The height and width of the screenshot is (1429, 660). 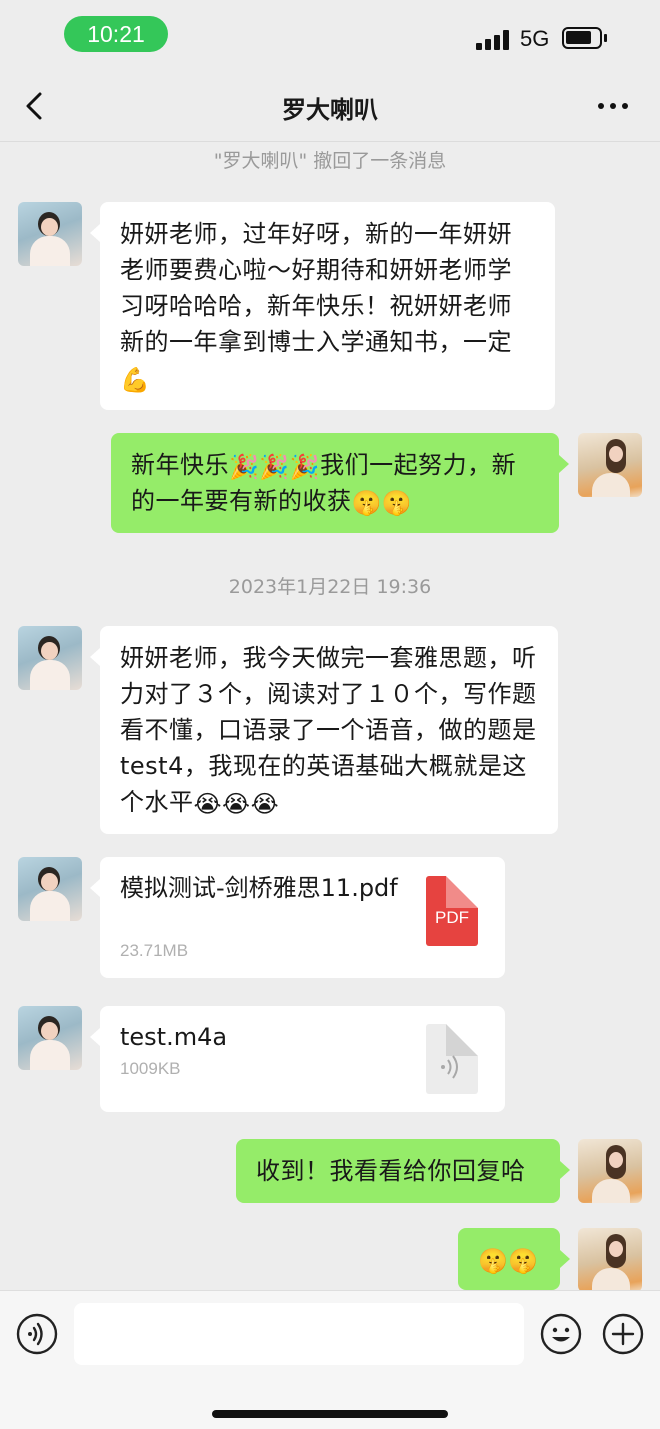 I want to click on pdf-file-icon: PDF, so click(x=452, y=911).